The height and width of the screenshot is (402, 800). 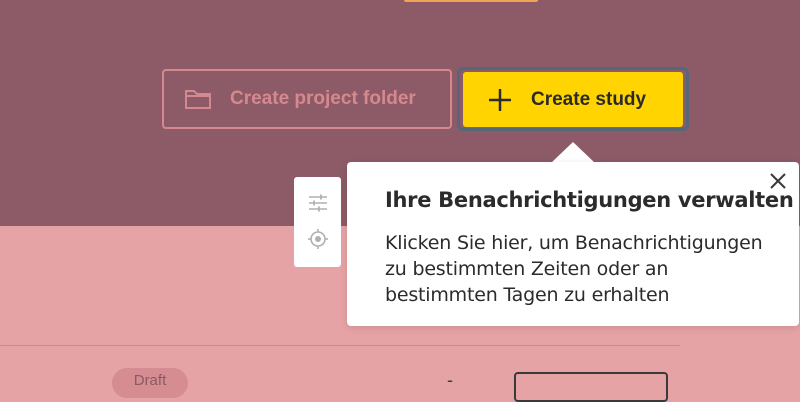 I want to click on popover-title: Ihre Benachrichtigungen verwalten, so click(x=589, y=200).